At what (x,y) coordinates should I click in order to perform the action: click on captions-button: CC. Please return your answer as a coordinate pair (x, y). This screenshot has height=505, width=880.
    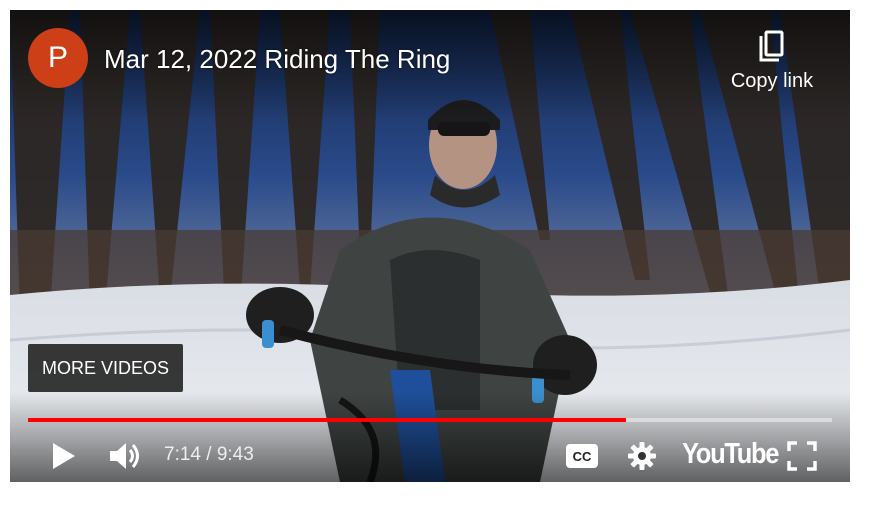
    Looking at the image, I should click on (582, 456).